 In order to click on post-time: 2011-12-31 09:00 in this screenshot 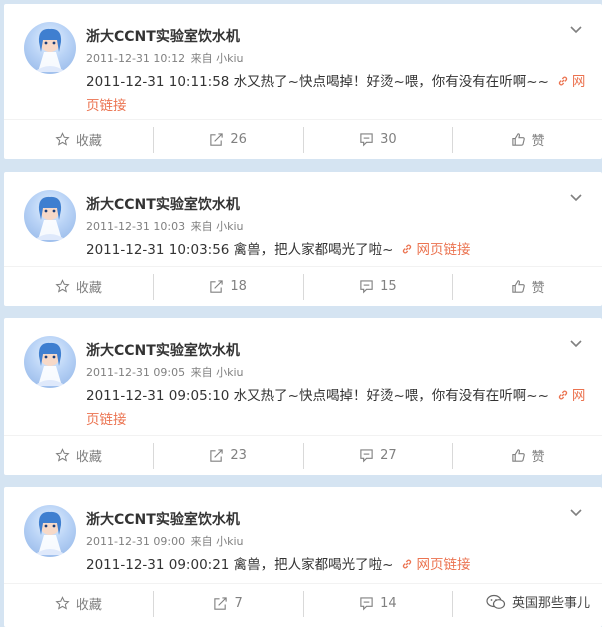, I will do `click(135, 541)`.